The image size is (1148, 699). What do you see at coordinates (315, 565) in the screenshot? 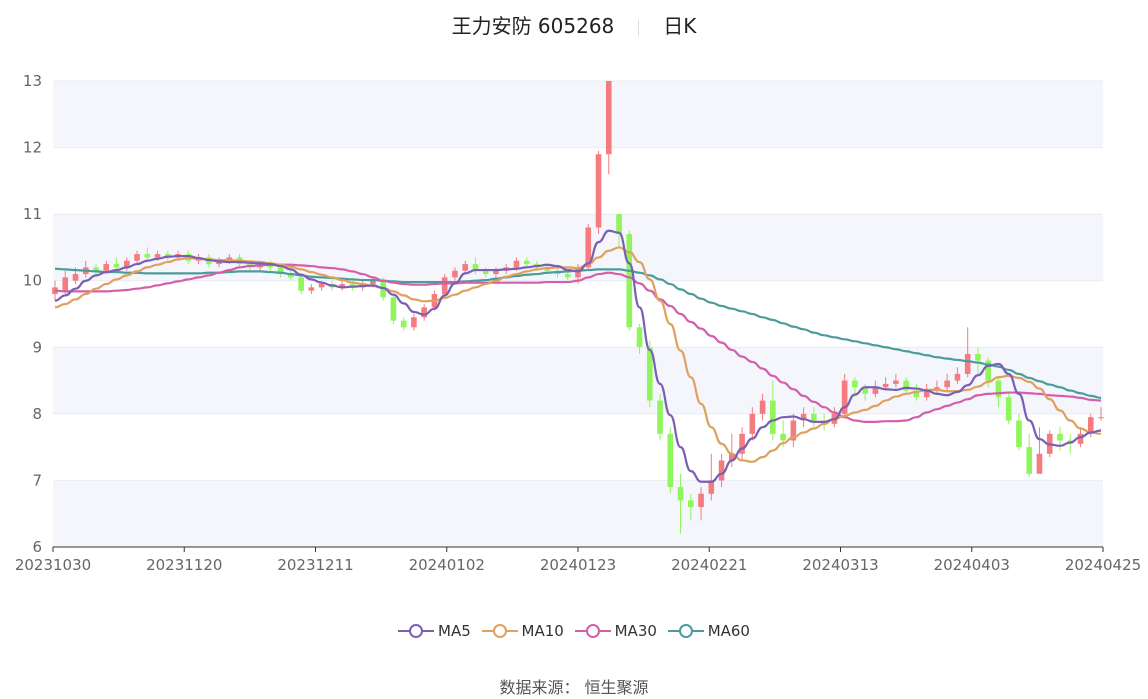
I see `x-tick-label: 20231211` at bounding box center [315, 565].